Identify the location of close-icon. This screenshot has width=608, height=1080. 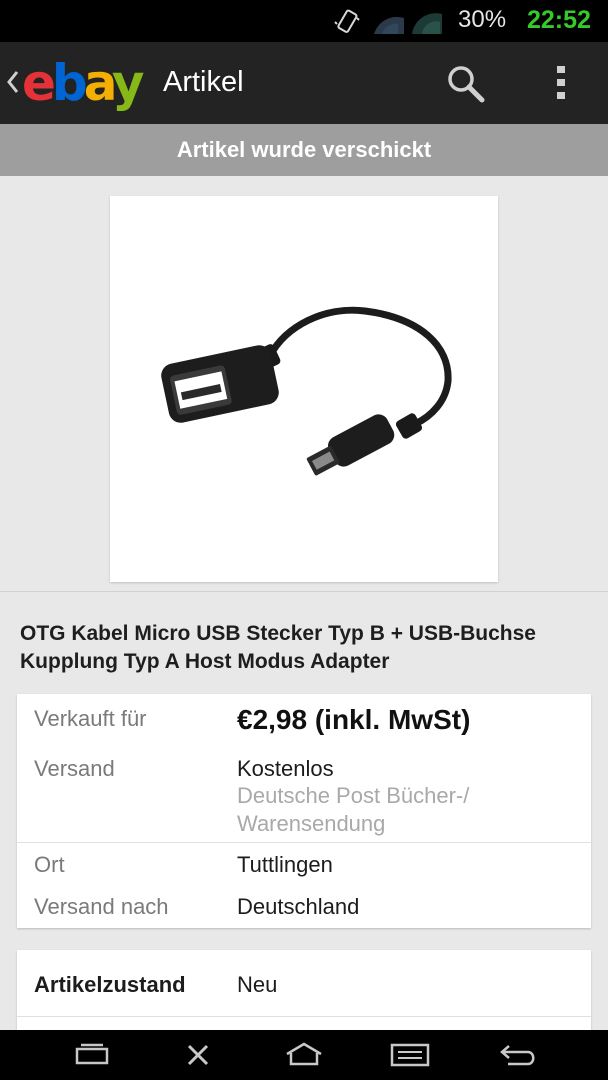
(198, 1055).